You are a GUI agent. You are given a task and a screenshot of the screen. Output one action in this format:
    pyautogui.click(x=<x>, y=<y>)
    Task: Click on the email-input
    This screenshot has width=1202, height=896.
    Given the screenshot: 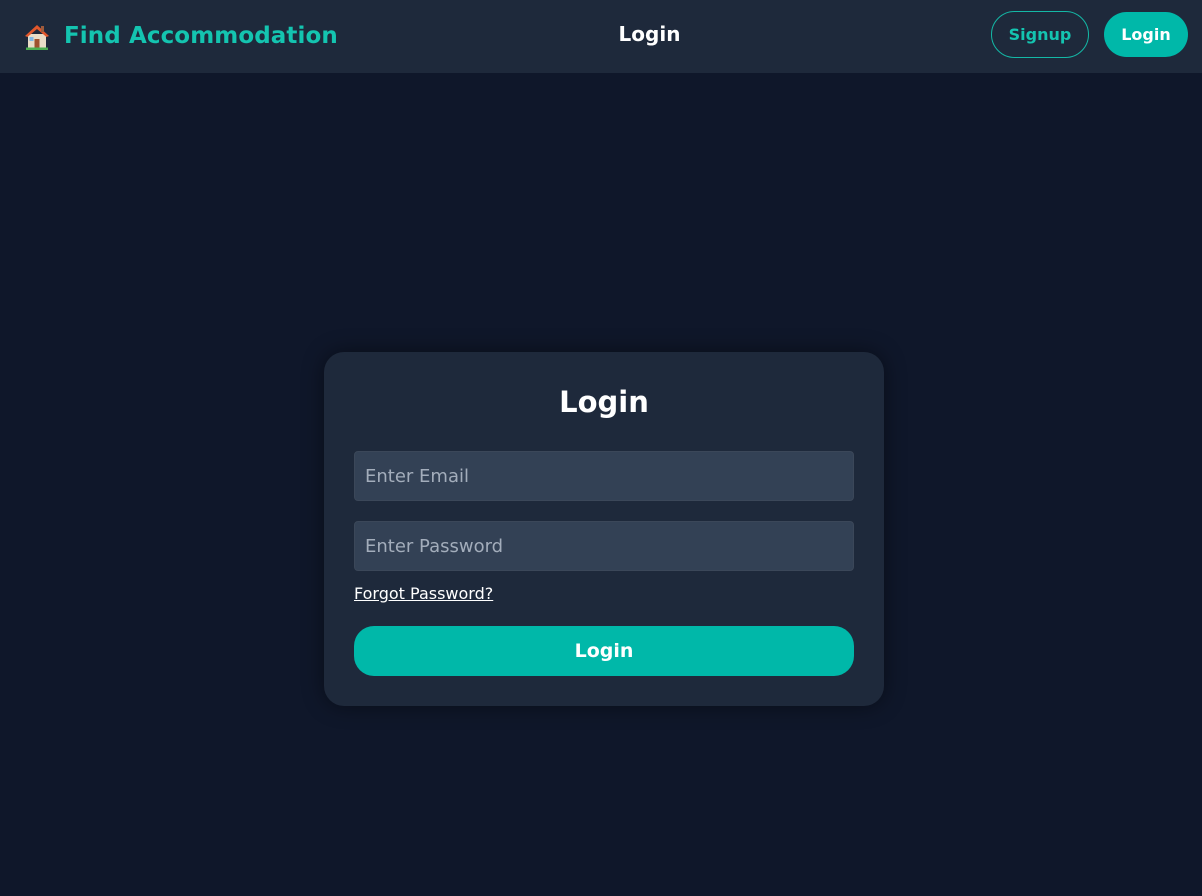 What is the action you would take?
    pyautogui.click(x=604, y=476)
    